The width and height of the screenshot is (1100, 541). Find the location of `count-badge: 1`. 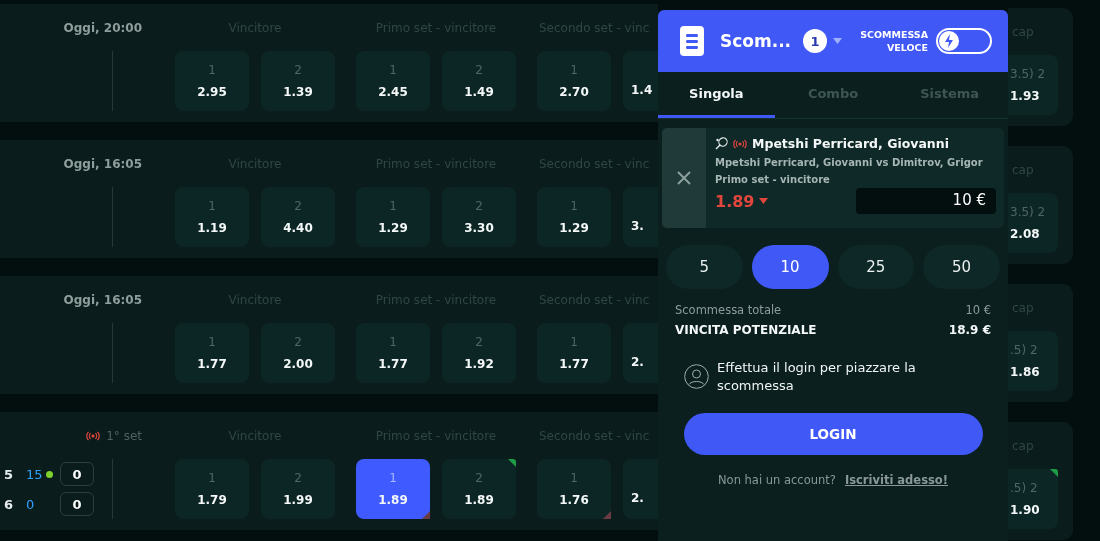

count-badge: 1 is located at coordinates (815, 41).